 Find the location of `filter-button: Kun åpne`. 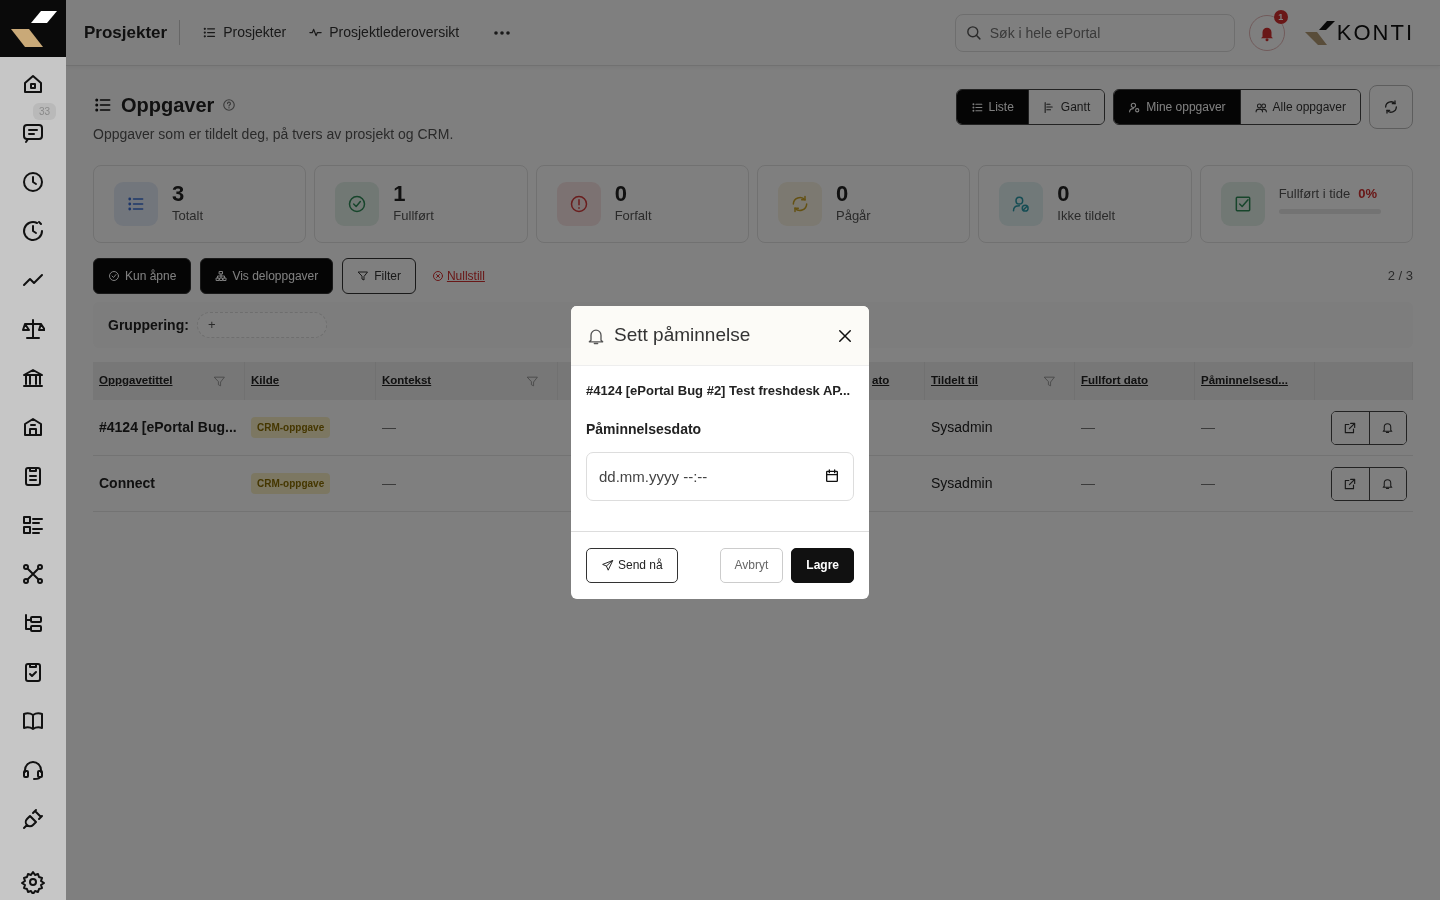

filter-button: Kun åpne is located at coordinates (142, 276).